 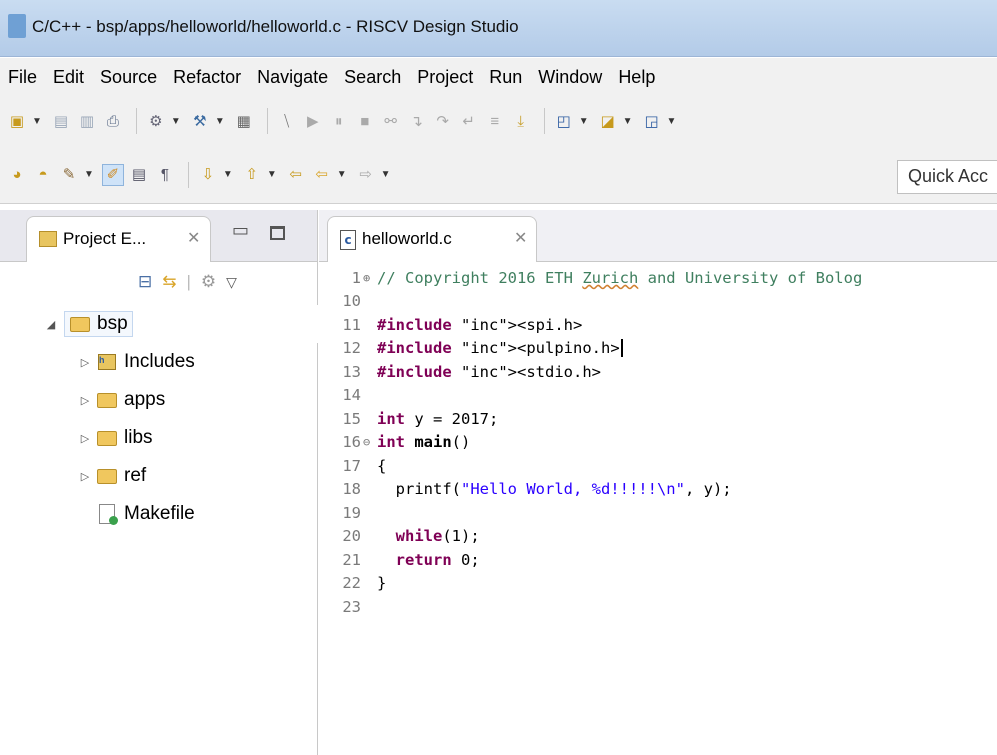 I want to click on filters-icon: ⚙, so click(x=208, y=282).